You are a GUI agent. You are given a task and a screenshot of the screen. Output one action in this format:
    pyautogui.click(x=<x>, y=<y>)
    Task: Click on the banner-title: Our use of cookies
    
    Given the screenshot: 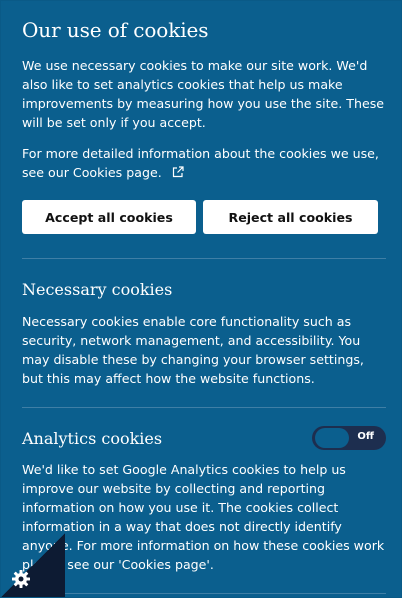 What is the action you would take?
    pyautogui.click(x=115, y=30)
    